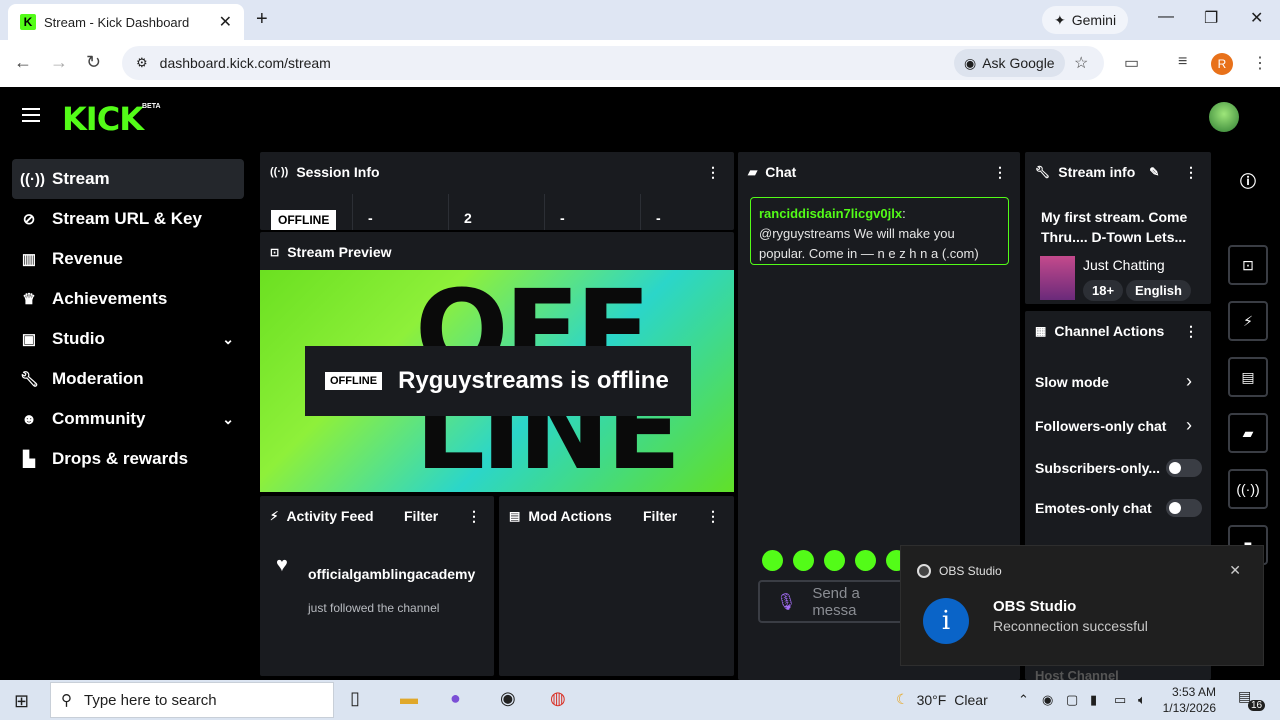 This screenshot has width=1280, height=720. What do you see at coordinates (1248, 265) in the screenshot?
I see `preview-icon: ⊡` at bounding box center [1248, 265].